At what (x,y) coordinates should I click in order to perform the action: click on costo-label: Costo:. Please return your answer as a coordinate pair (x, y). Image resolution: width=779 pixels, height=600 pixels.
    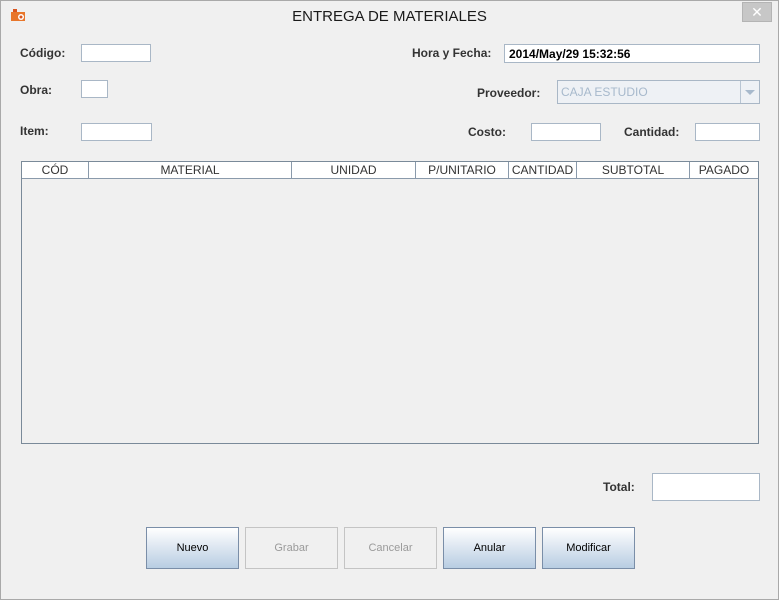
    Looking at the image, I should click on (487, 132).